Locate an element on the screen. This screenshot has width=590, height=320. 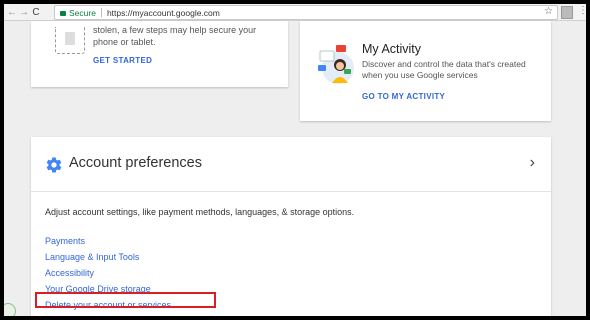
language-input-tools-link: Language & Input Tools is located at coordinates (108, 257).